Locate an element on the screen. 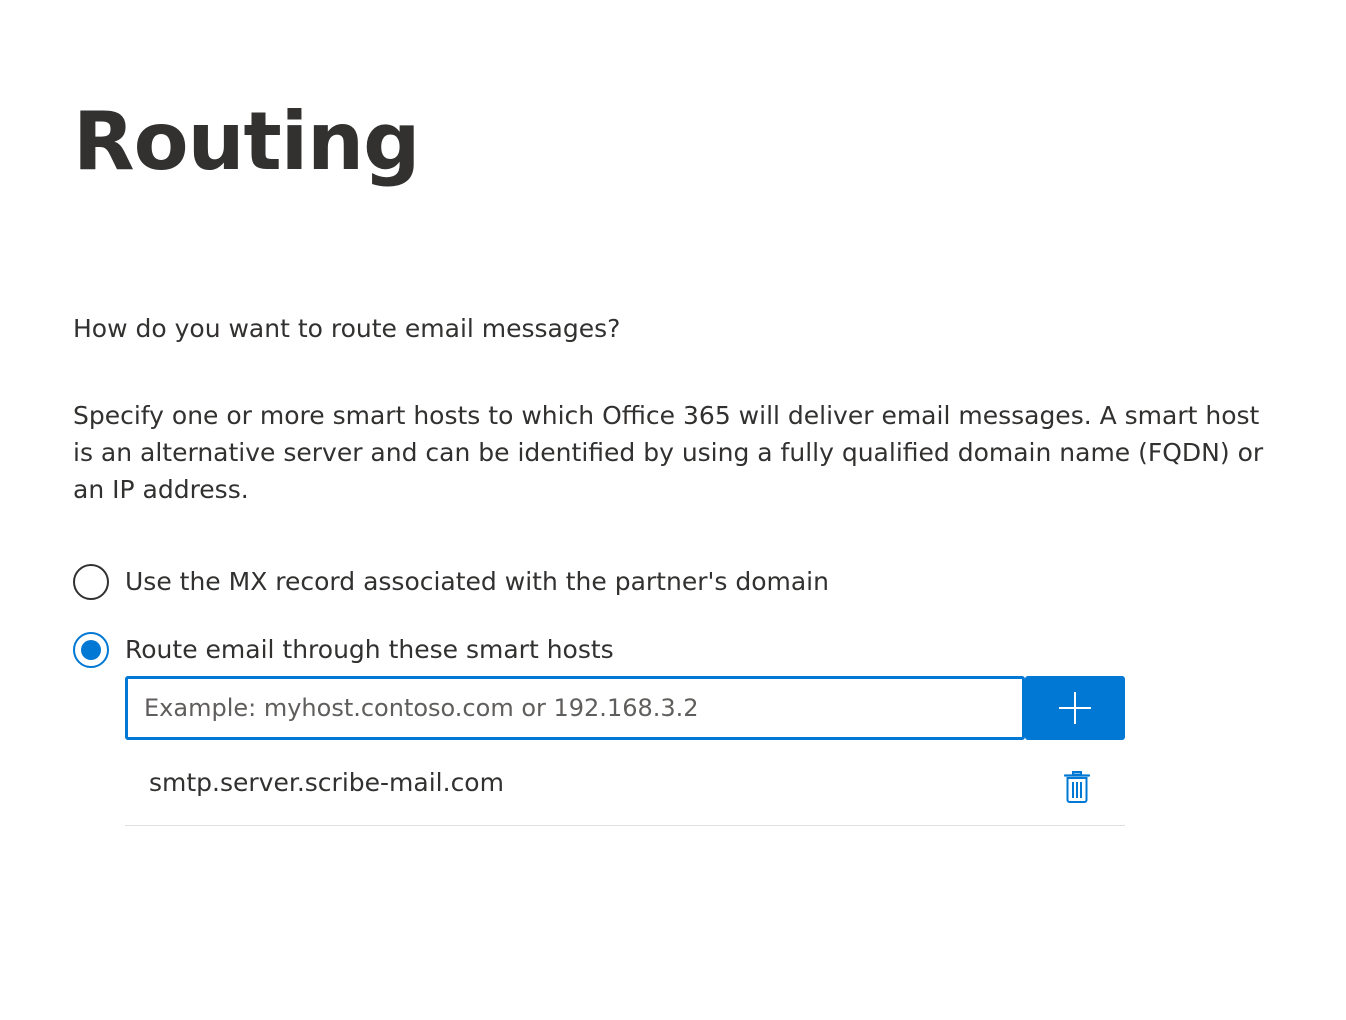  delete-smart-host-button is located at coordinates (1077, 784).